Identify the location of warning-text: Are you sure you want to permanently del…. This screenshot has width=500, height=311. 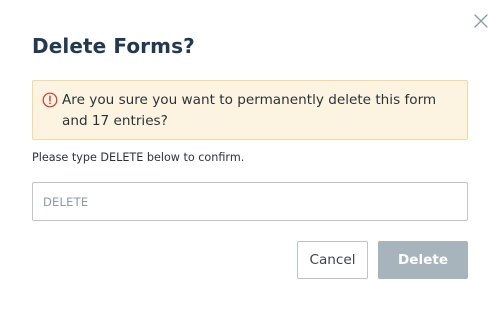
(249, 110).